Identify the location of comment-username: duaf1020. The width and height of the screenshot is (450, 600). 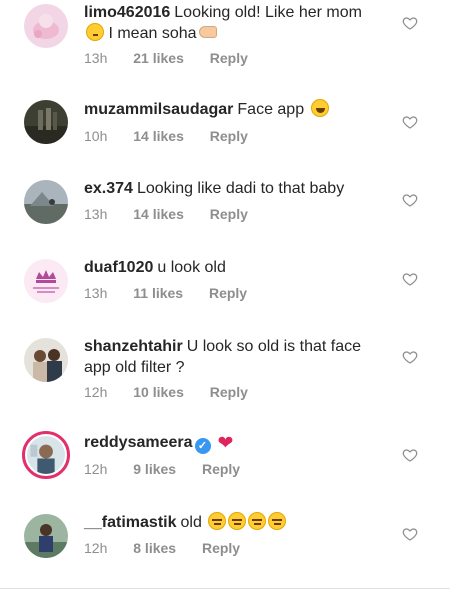
(118, 267).